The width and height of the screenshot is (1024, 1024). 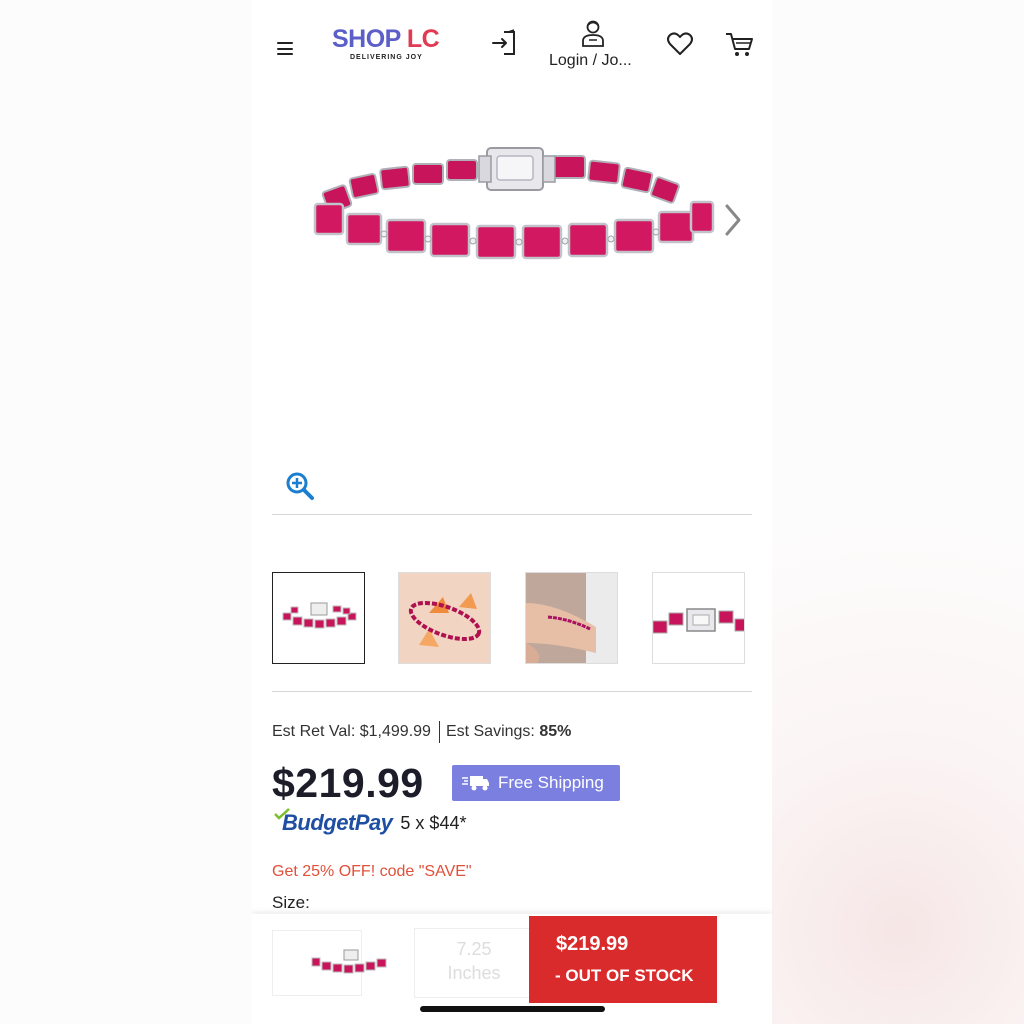 What do you see at coordinates (739, 44) in the screenshot?
I see `cart-icon` at bounding box center [739, 44].